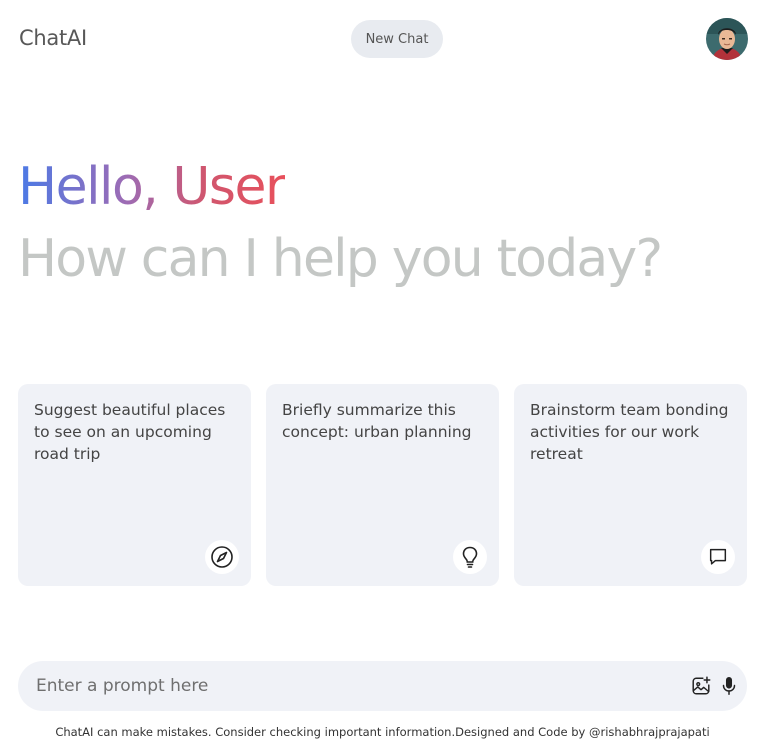  I want to click on prompt-input, so click(346, 686).